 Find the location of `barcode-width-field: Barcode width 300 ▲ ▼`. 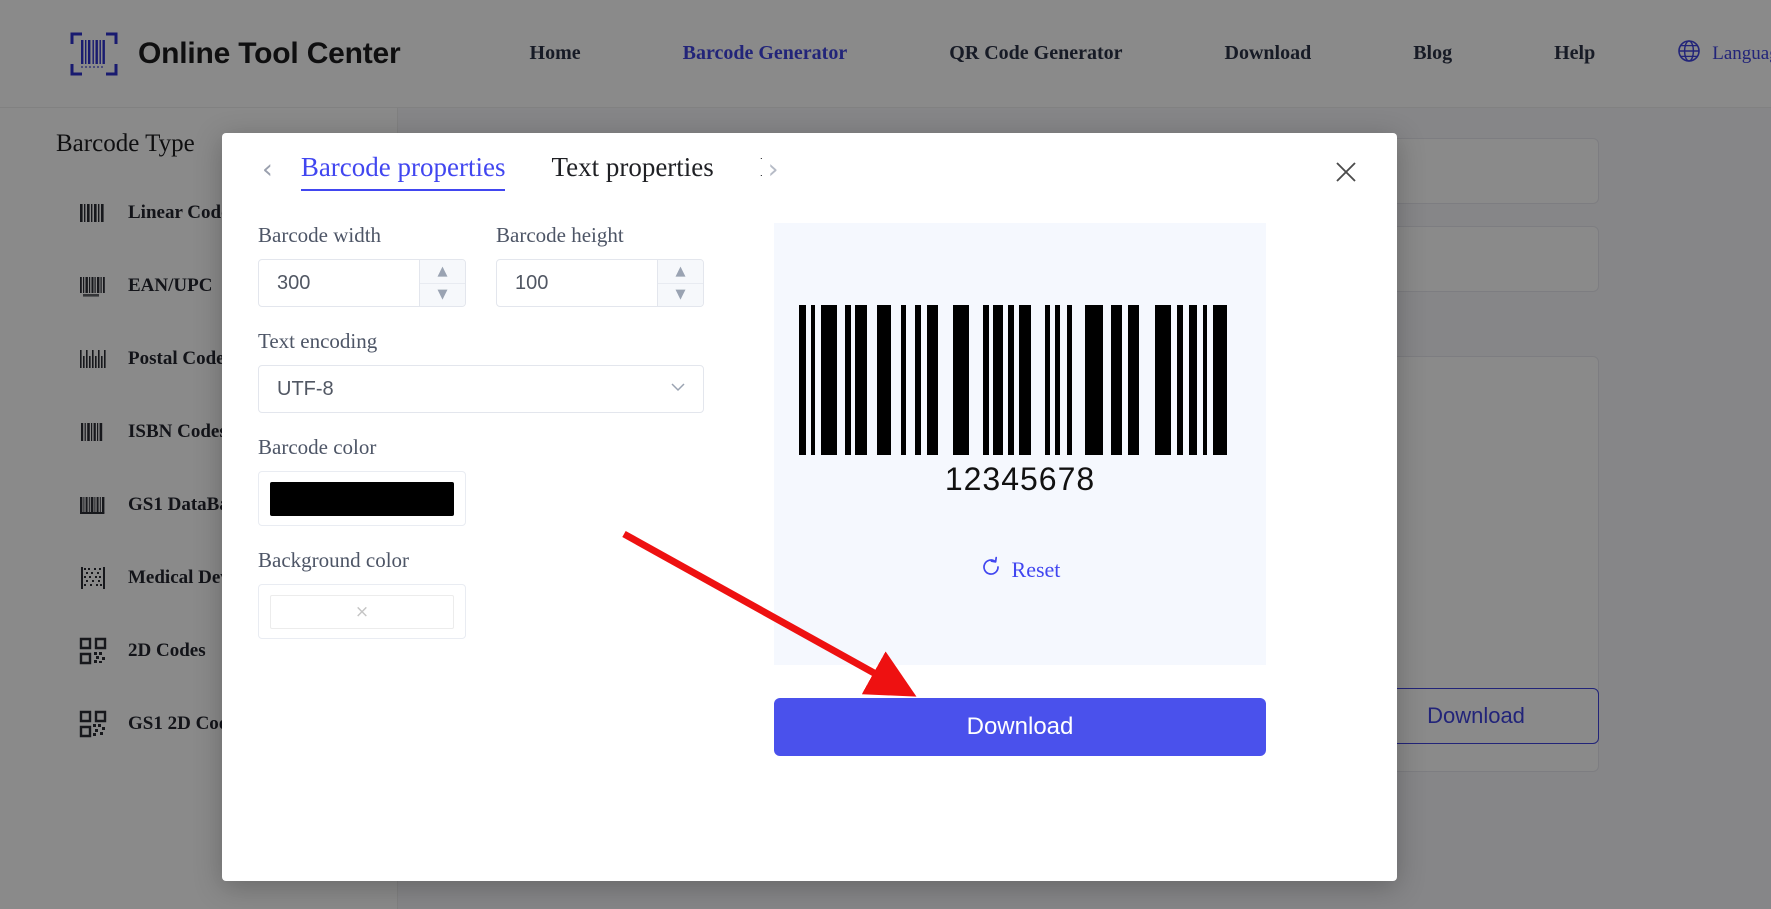

barcode-width-field: Barcode width 300 ▲ ▼ is located at coordinates (362, 265).